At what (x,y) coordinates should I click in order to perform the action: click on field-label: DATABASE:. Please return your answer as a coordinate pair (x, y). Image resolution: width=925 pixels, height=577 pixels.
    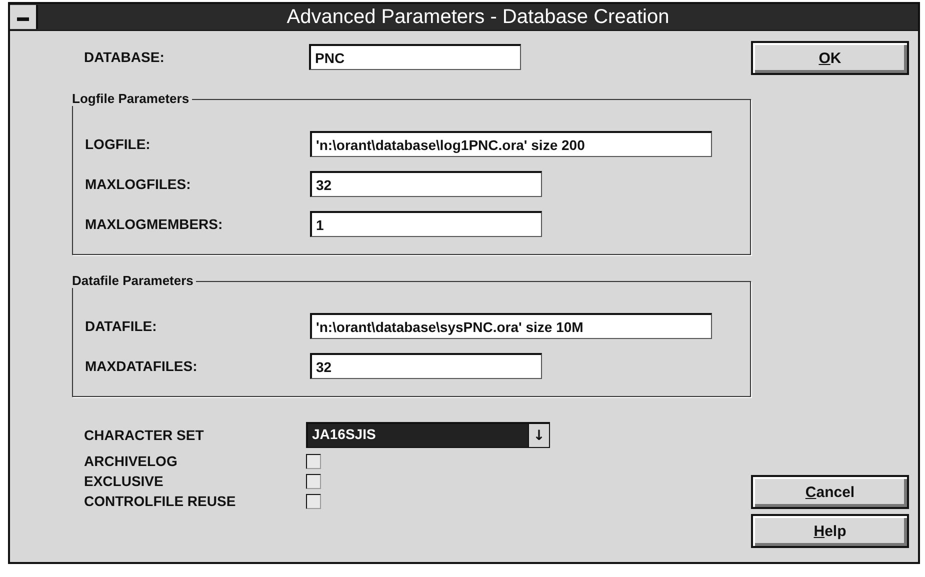
    Looking at the image, I should click on (125, 57).